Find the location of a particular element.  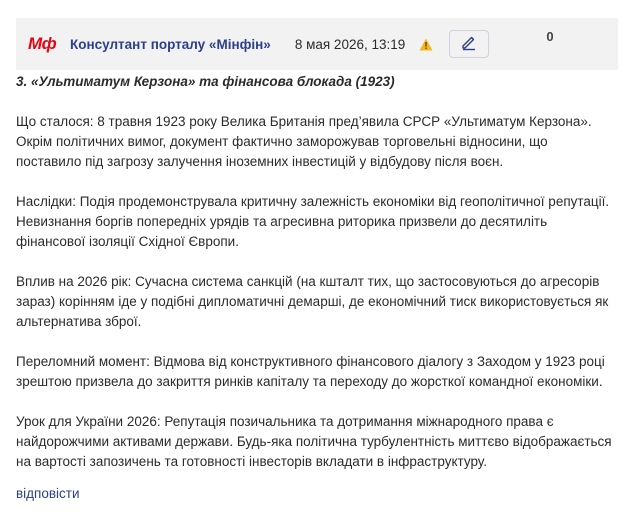

post-datetime: 8 мая 2026, 13:19 is located at coordinates (350, 44).